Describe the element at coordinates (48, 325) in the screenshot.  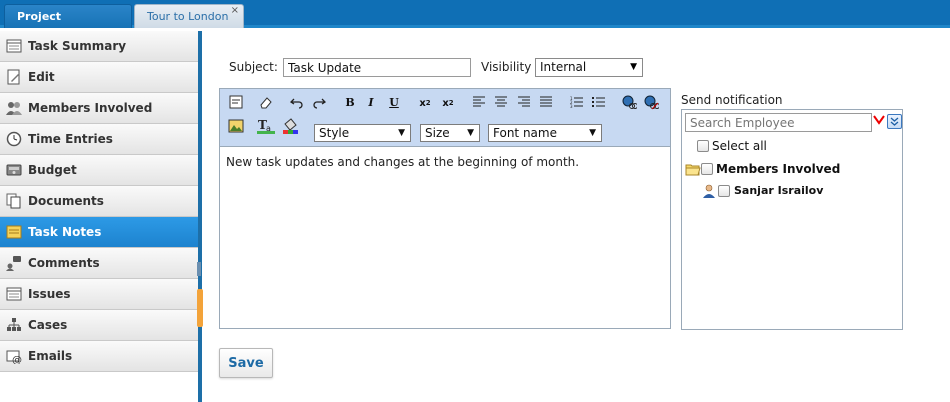
I see `sidebar-item-label: Cases` at that location.